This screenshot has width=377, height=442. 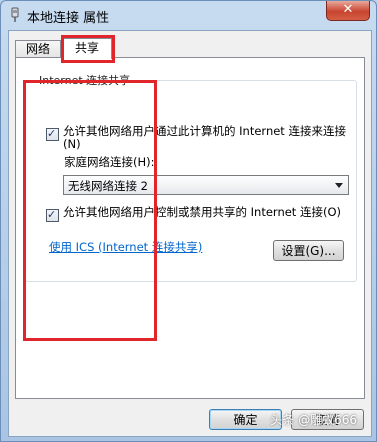 What do you see at coordinates (208, 138) in the screenshot?
I see `allow-connect-label: 允许其他网络用户通过此计算机的 Internet 连接来连接(N)` at bounding box center [208, 138].